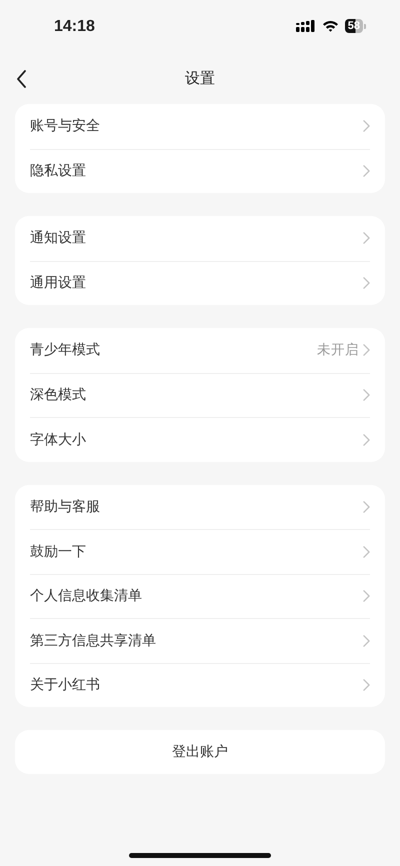 This screenshot has height=866, width=400. What do you see at coordinates (338, 350) in the screenshot?
I see `row-value: 未开启` at bounding box center [338, 350].